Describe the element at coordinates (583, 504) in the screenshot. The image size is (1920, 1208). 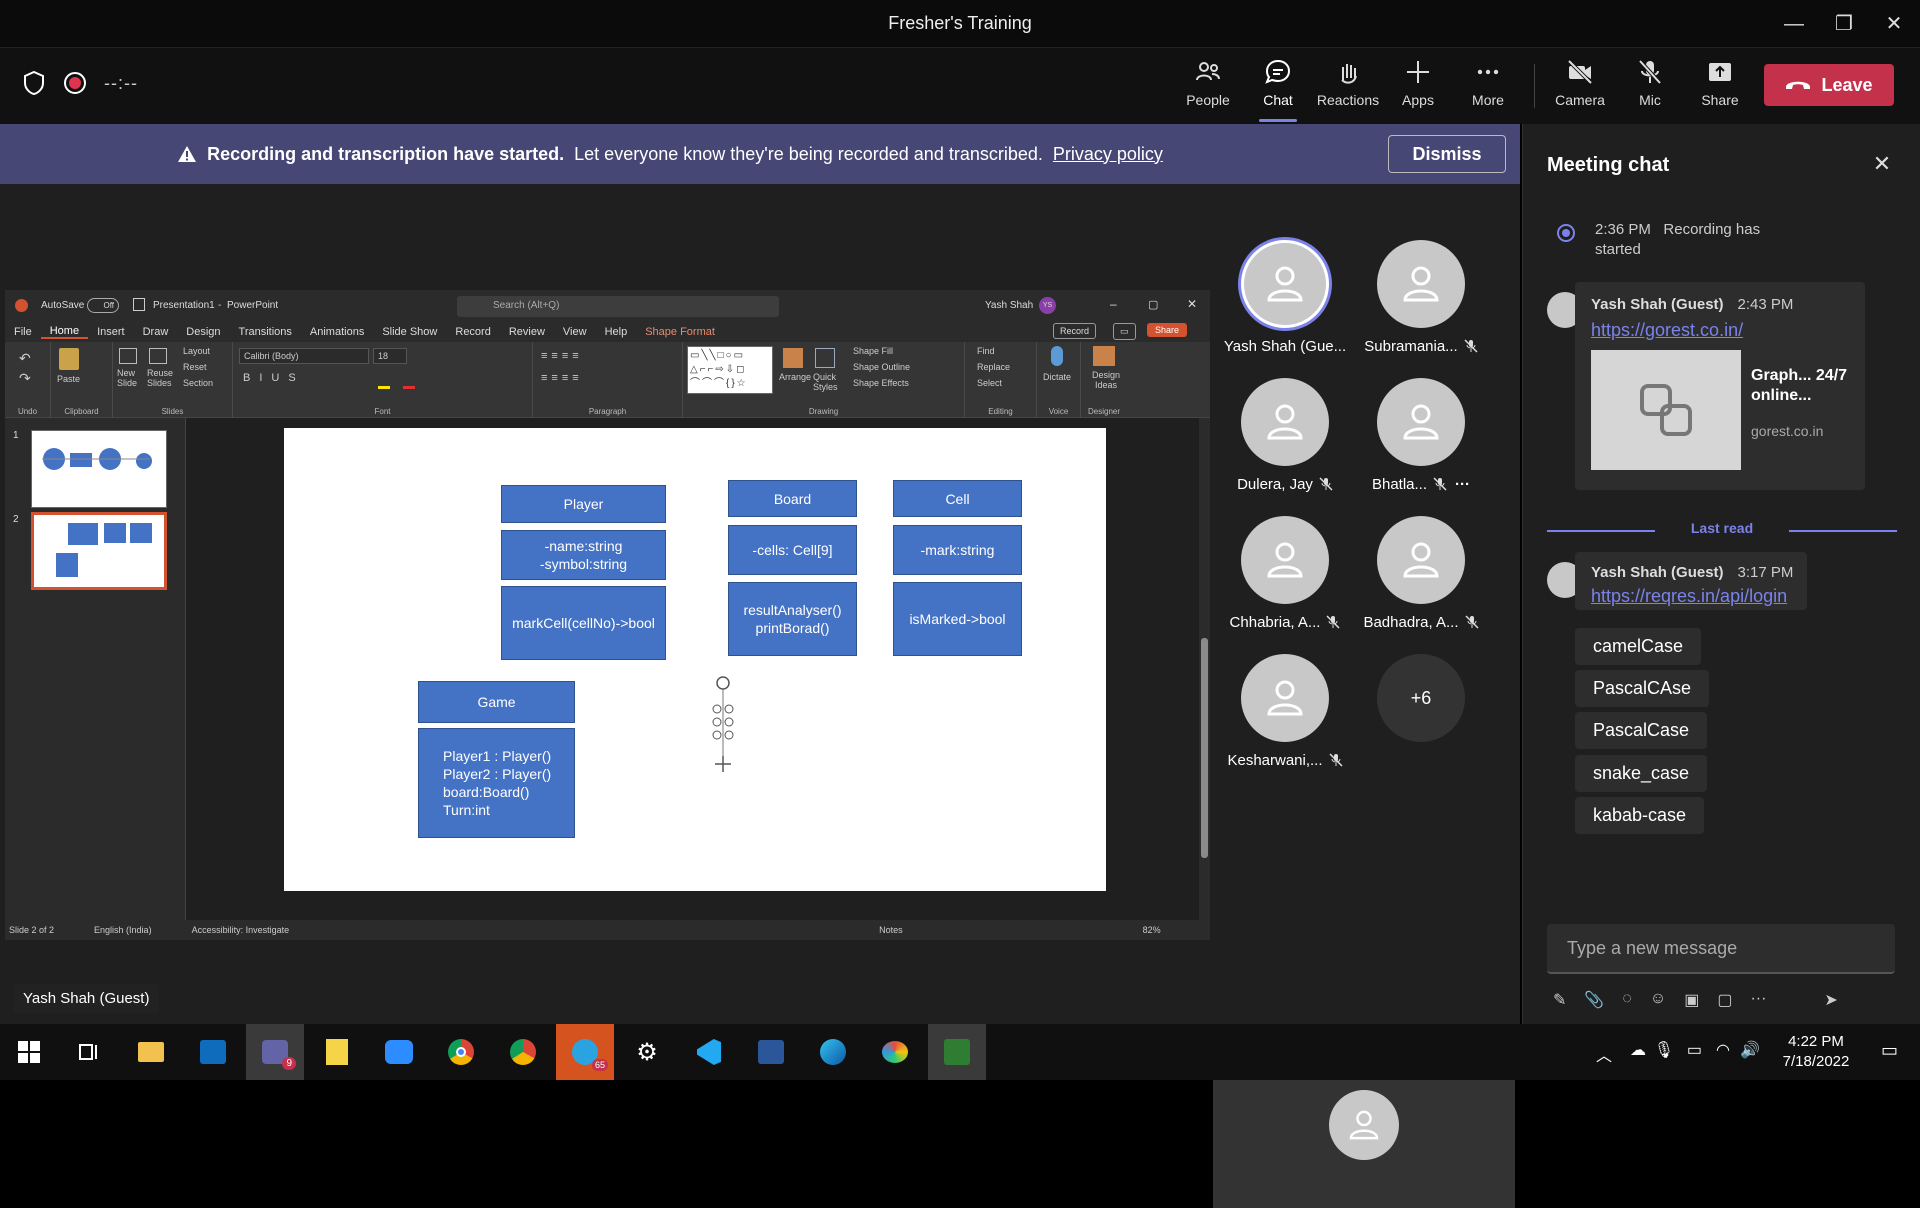
I see `player-class-title: Player` at that location.